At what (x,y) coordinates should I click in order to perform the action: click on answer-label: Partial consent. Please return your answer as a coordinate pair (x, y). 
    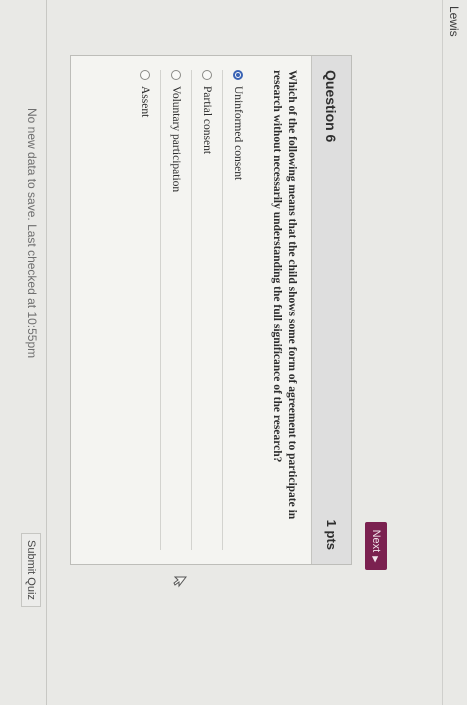
    Looking at the image, I should click on (207, 120).